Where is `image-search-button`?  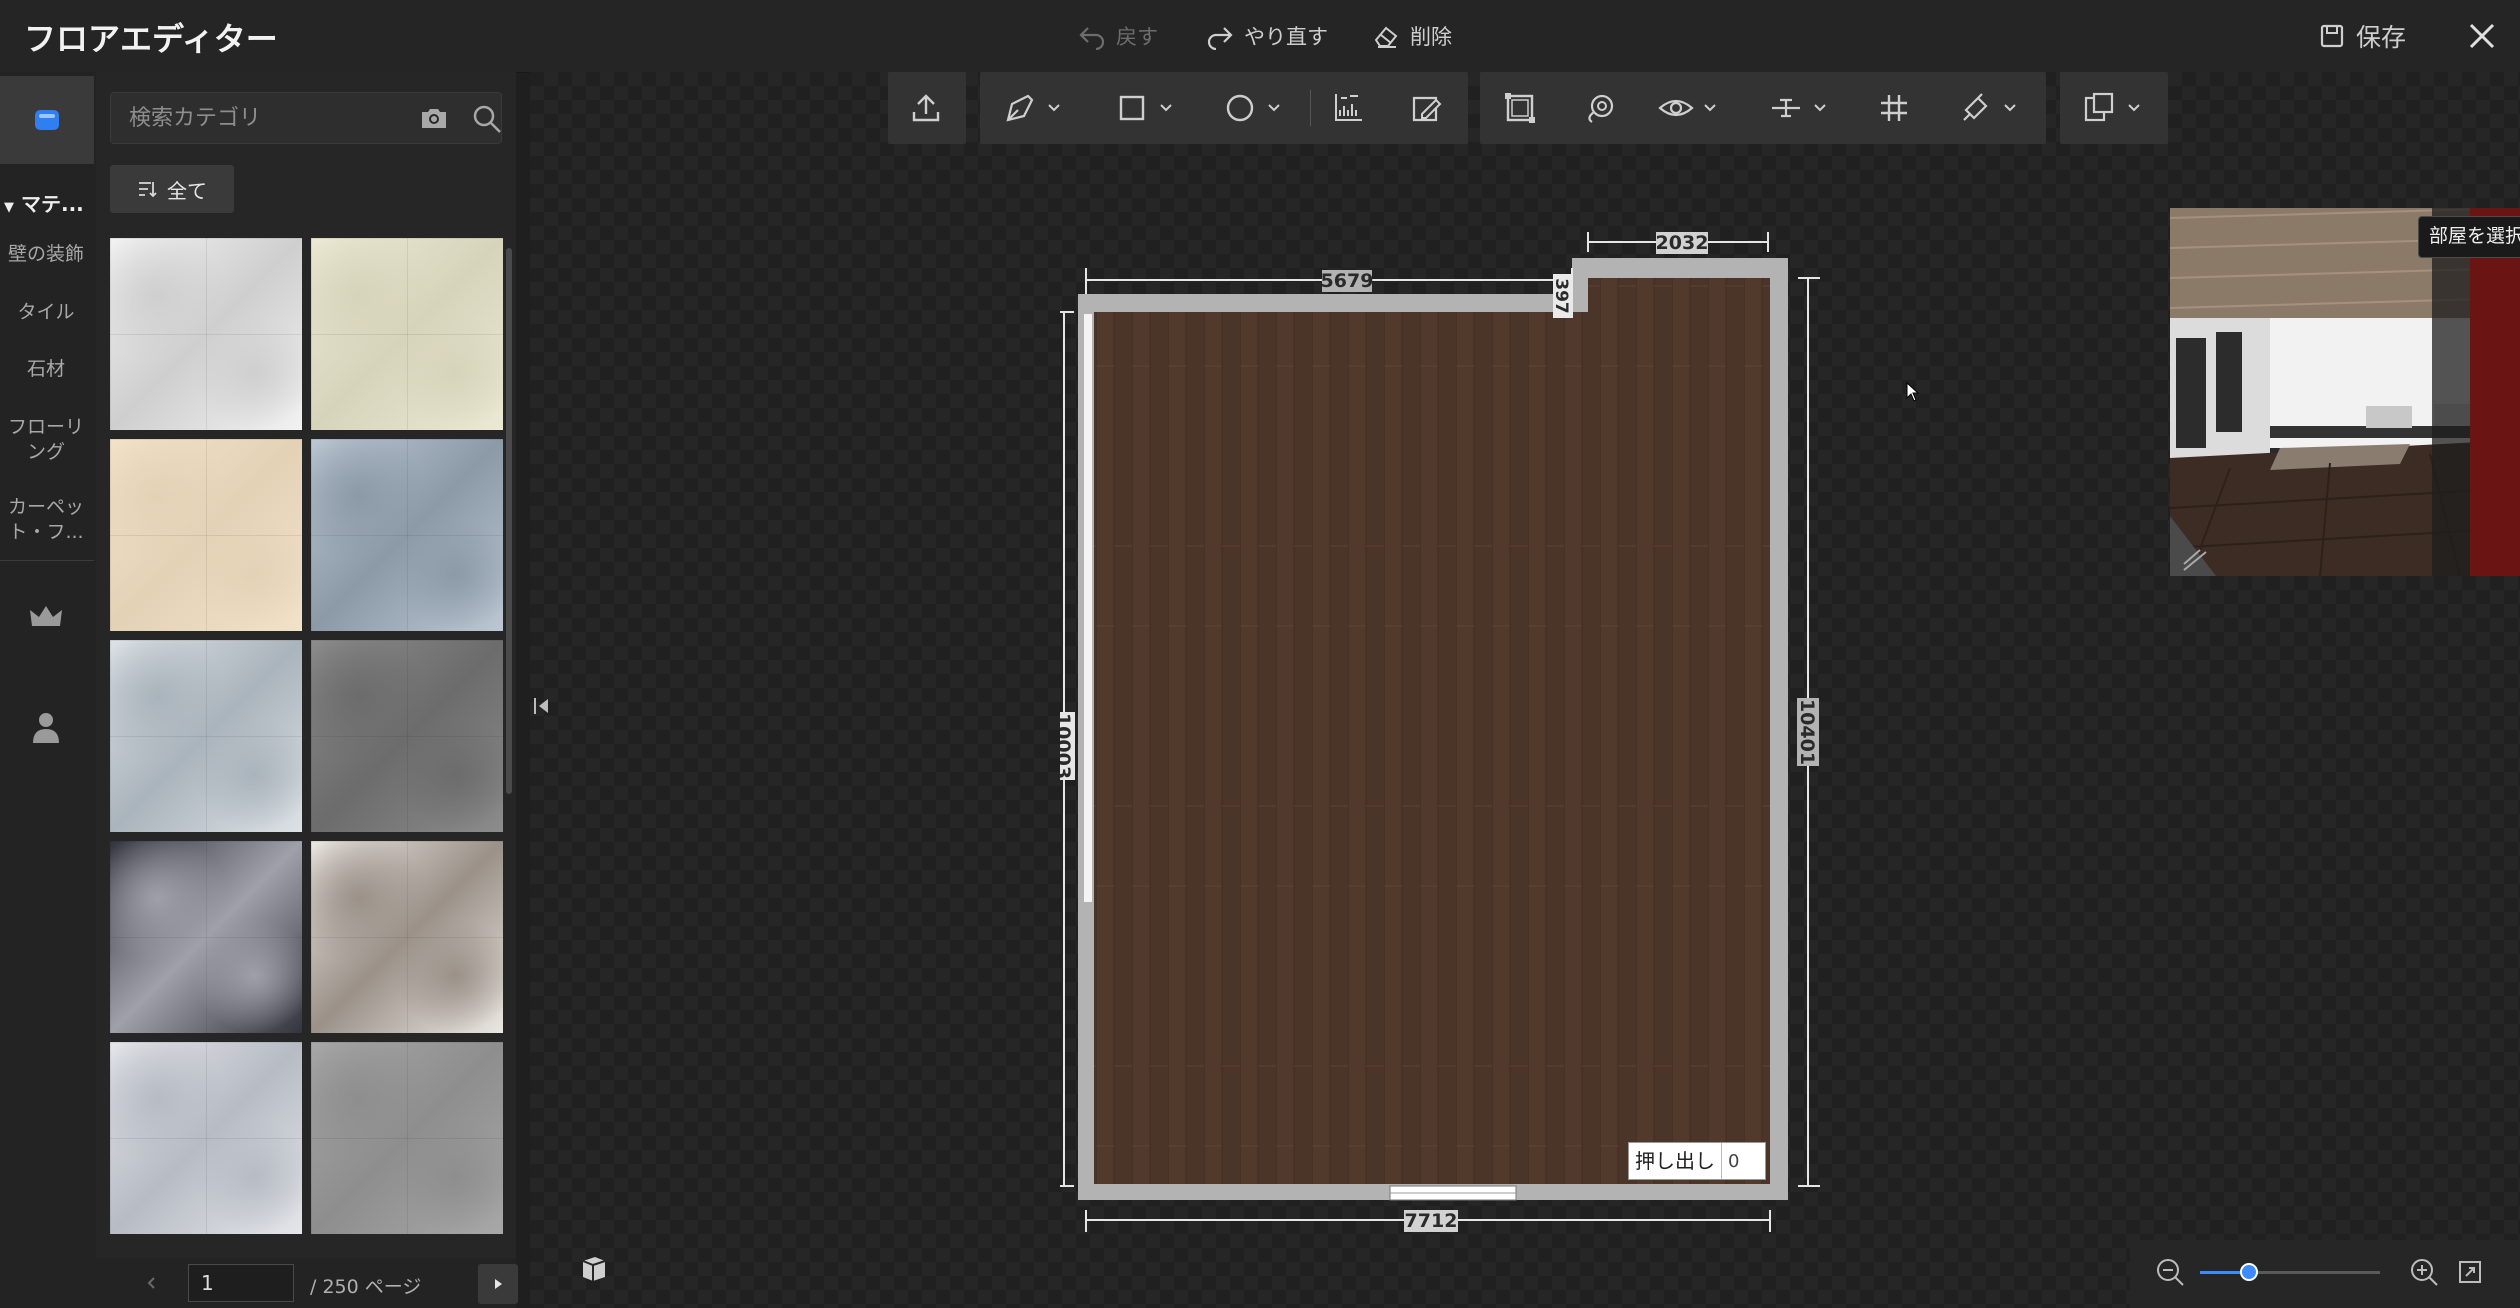
image-search-button is located at coordinates (434, 120).